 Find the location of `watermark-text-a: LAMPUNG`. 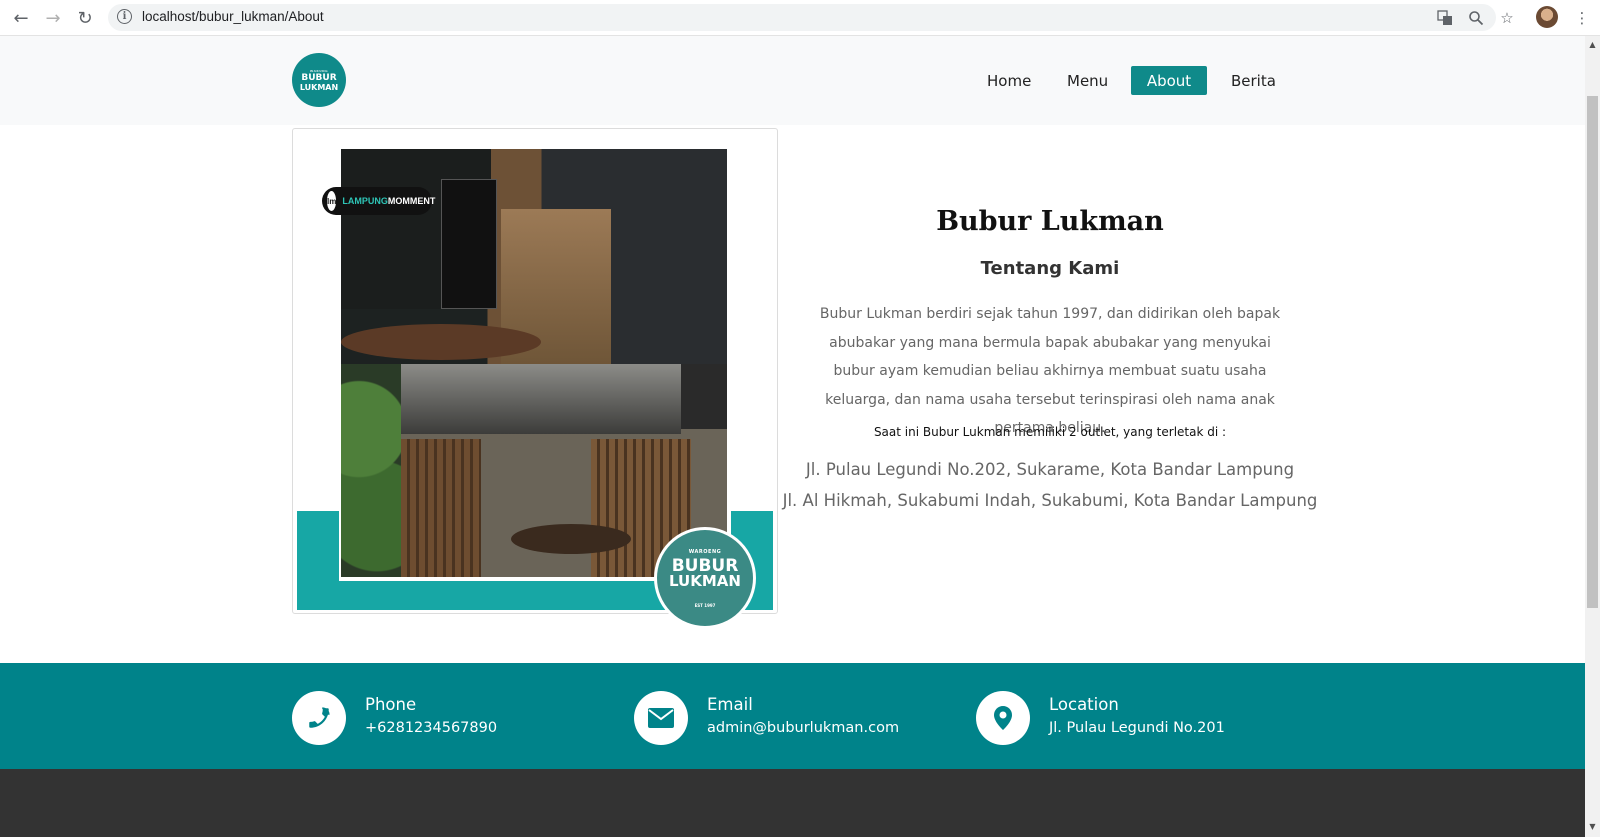

watermark-text-a: LAMPUNG is located at coordinates (365, 201).